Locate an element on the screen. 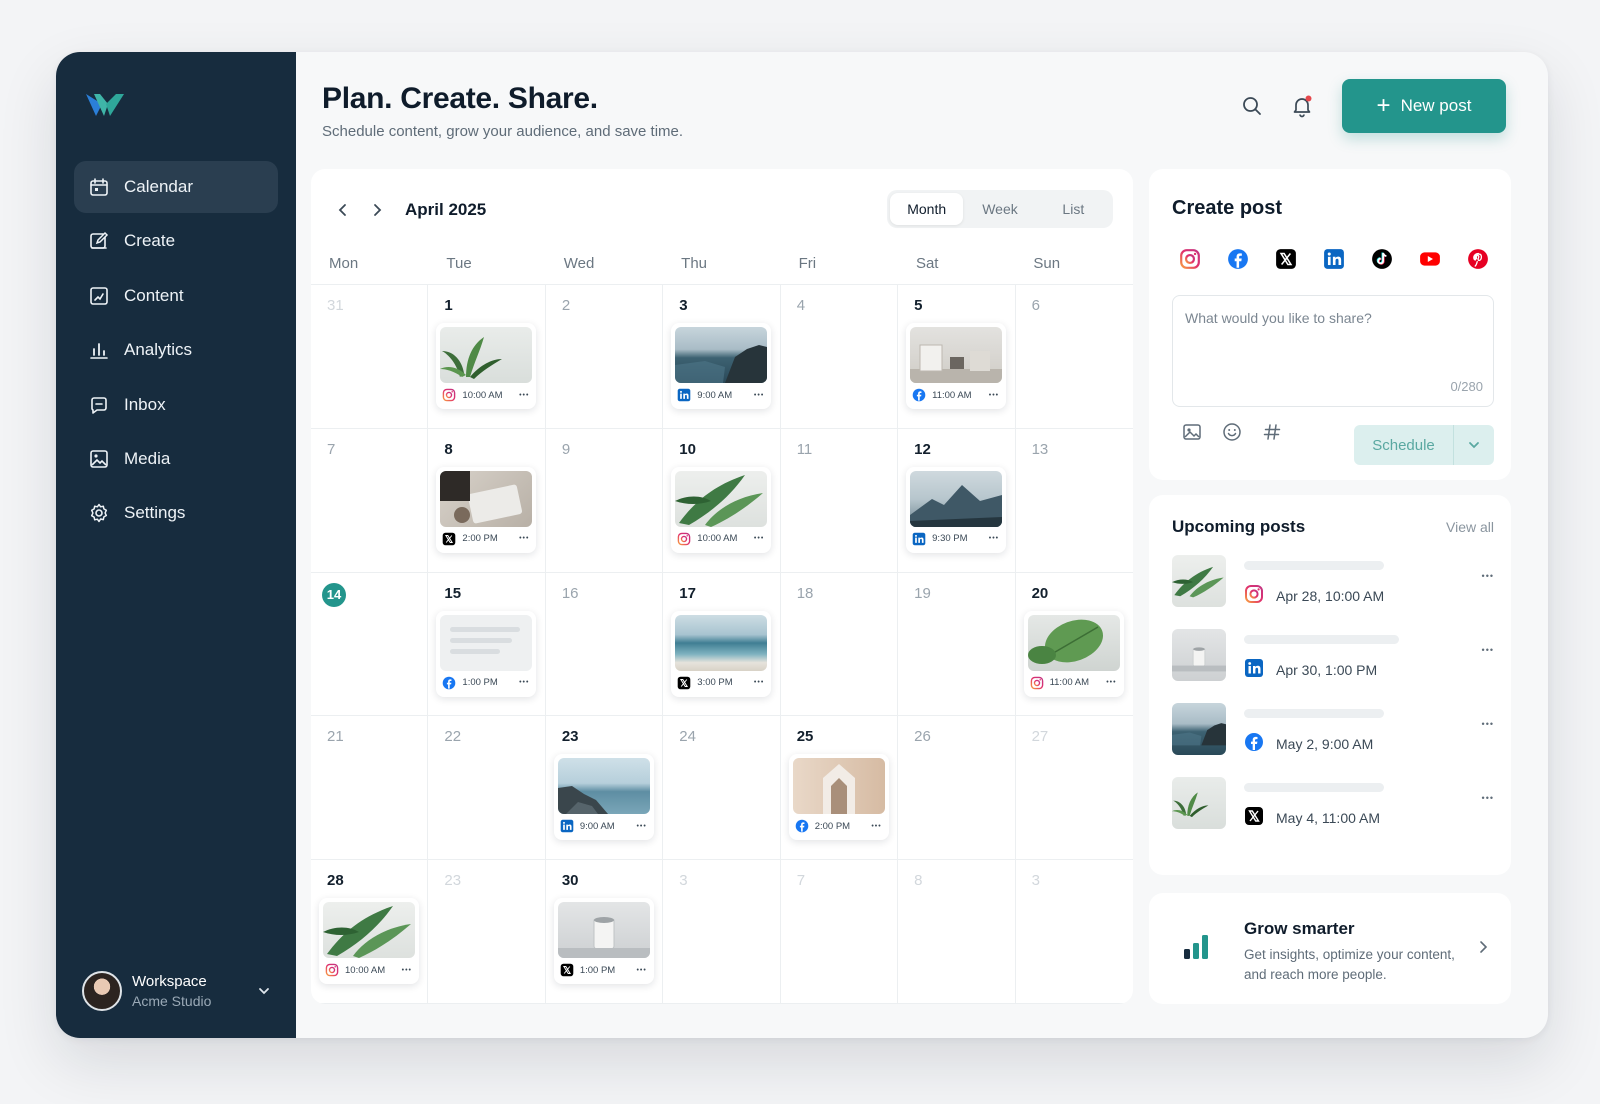 This screenshot has width=1600, height=1104. calendar-day: 17 3:00 PM ••• is located at coordinates (722, 644).